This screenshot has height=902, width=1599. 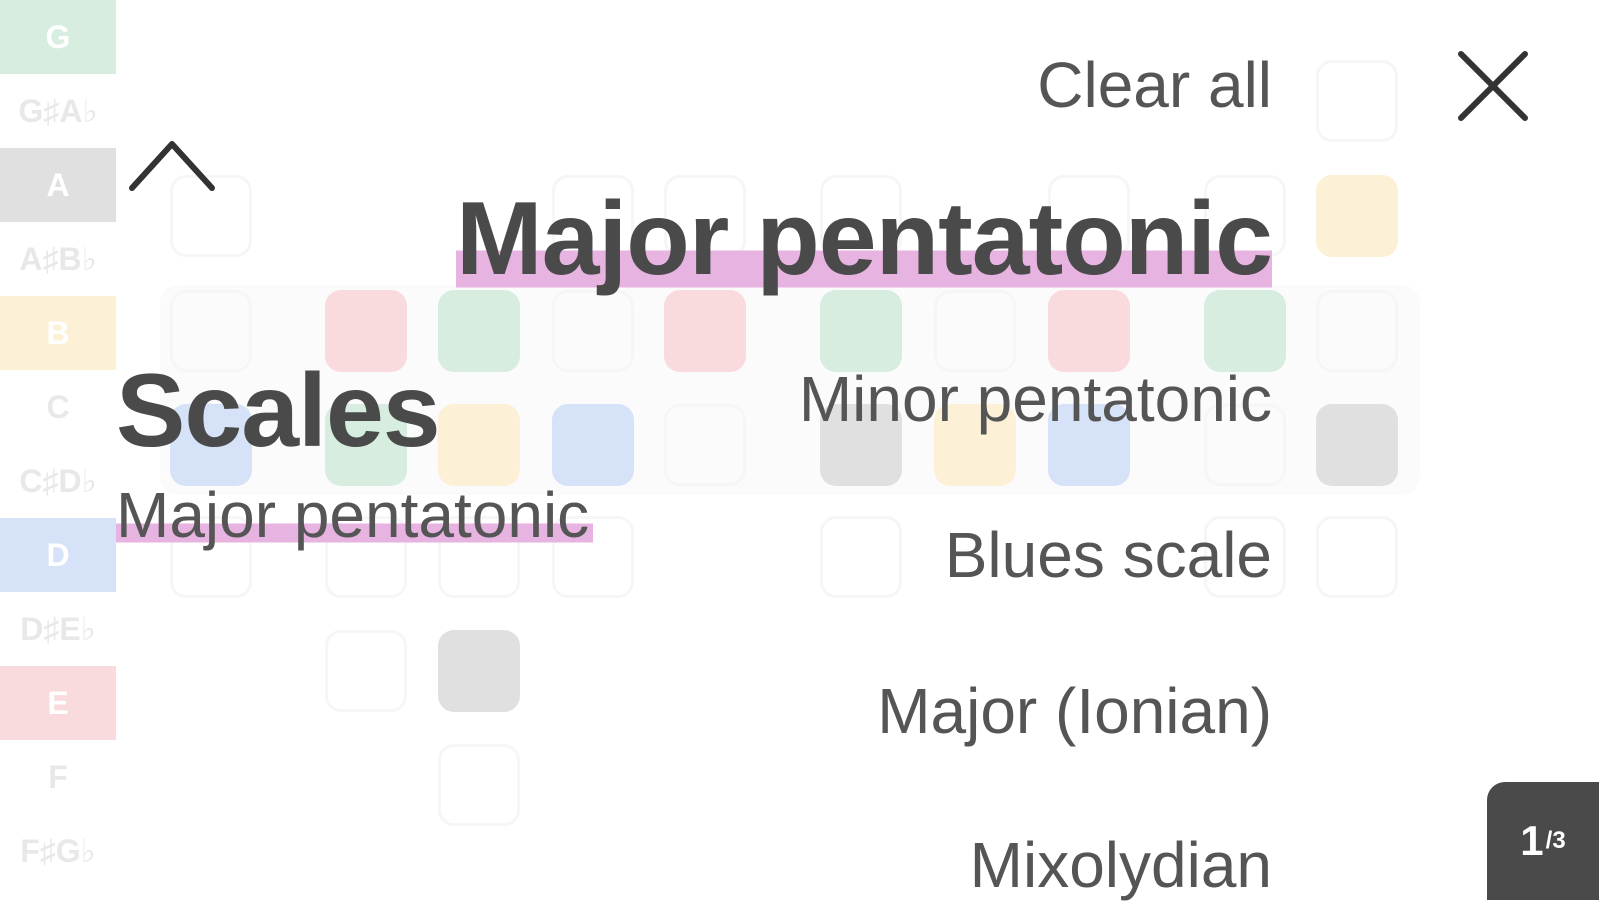 I want to click on scale-option-label: Major pentatonic, so click(x=864, y=239).